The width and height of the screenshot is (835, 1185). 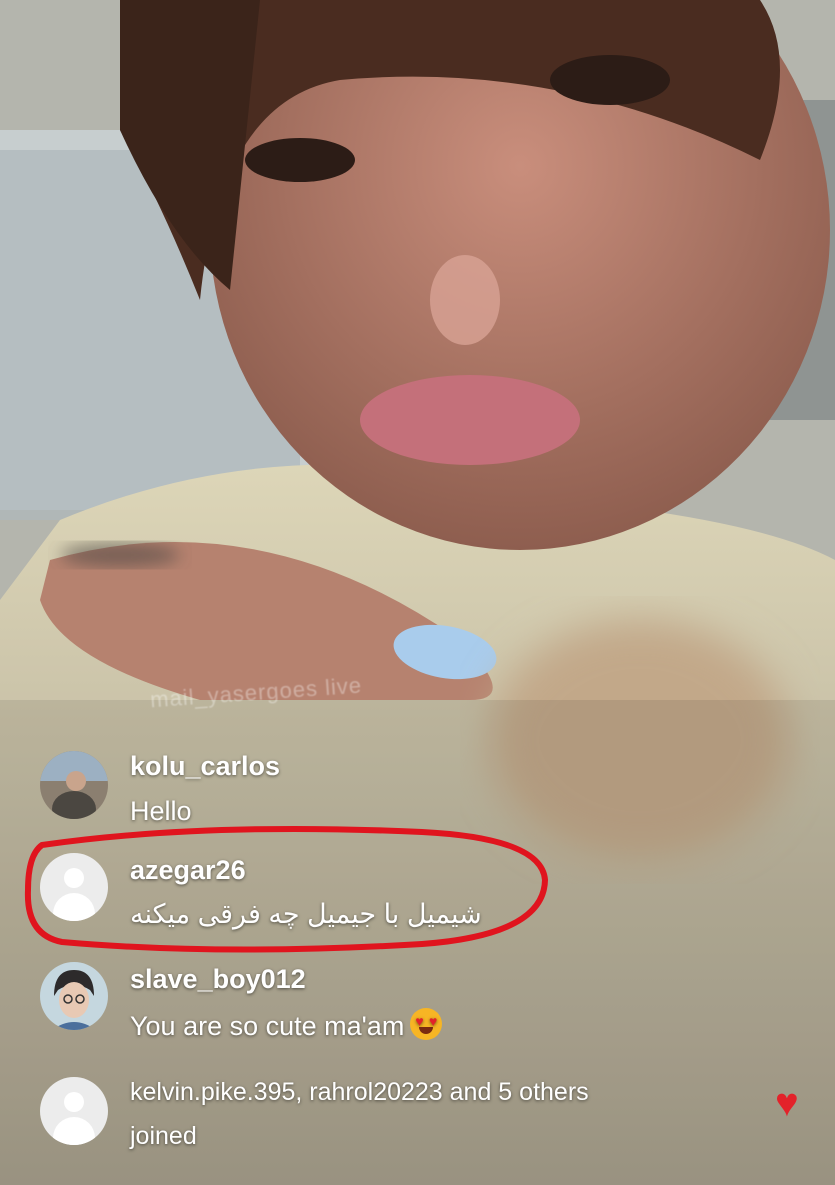 What do you see at coordinates (787, 1103) in the screenshot?
I see `heart-icon: ♥` at bounding box center [787, 1103].